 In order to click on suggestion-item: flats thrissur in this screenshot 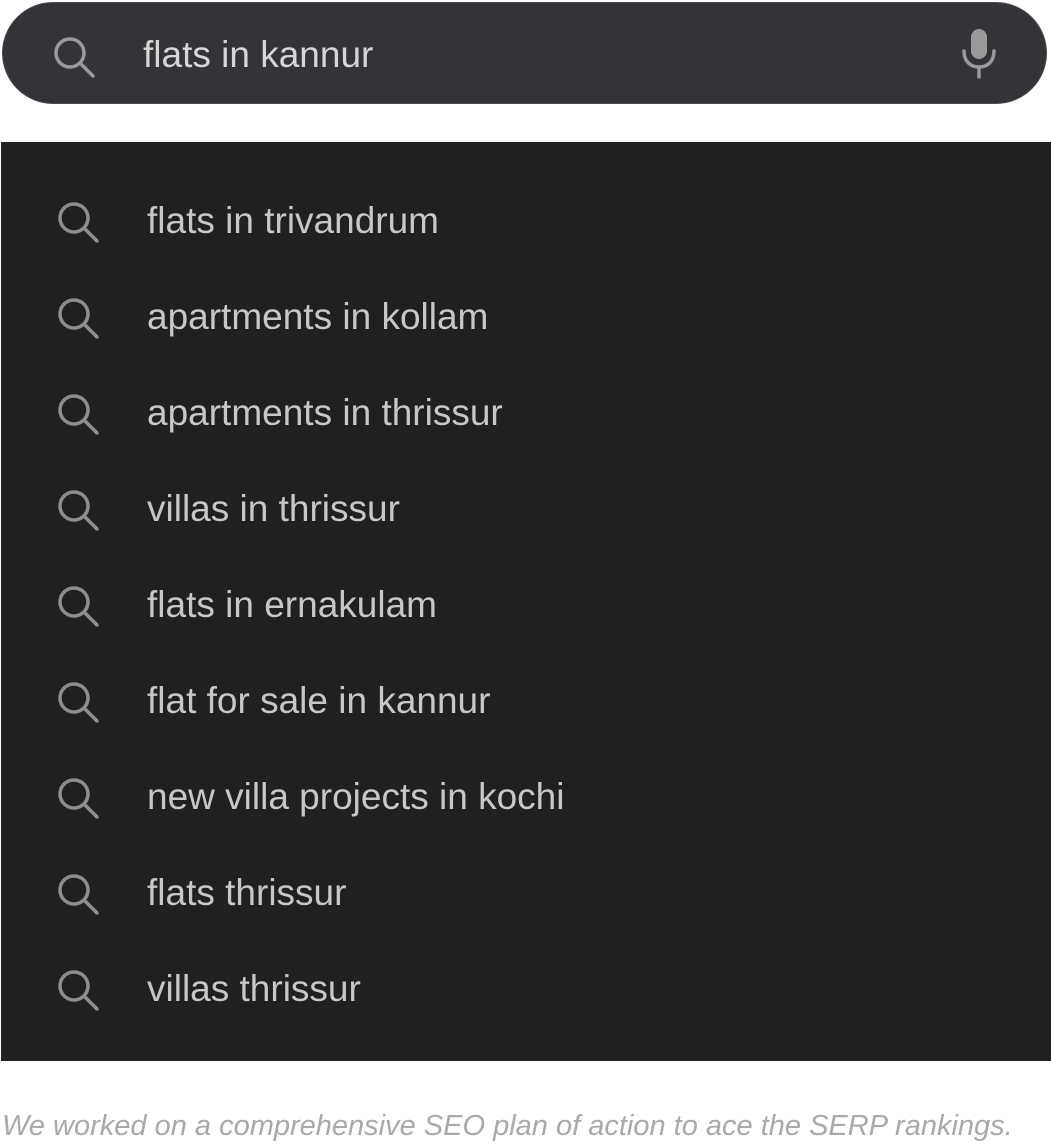, I will do `click(526, 893)`.